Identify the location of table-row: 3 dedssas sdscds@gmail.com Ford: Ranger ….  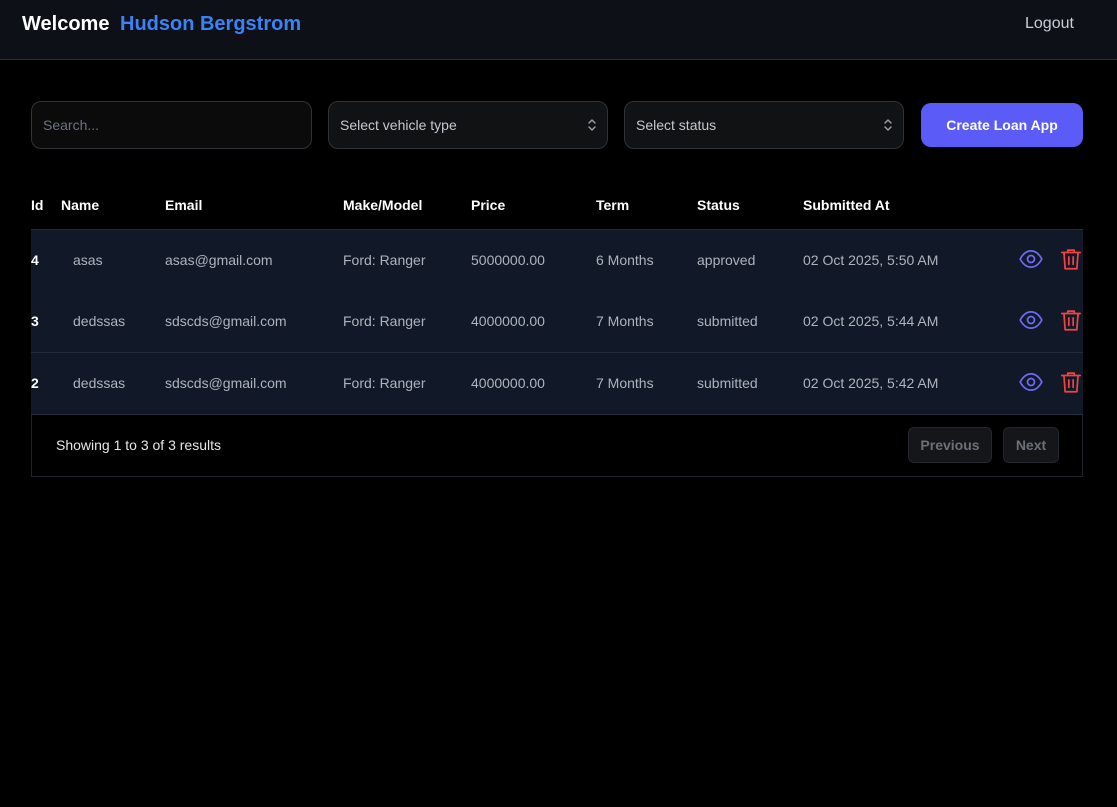
(557, 322).